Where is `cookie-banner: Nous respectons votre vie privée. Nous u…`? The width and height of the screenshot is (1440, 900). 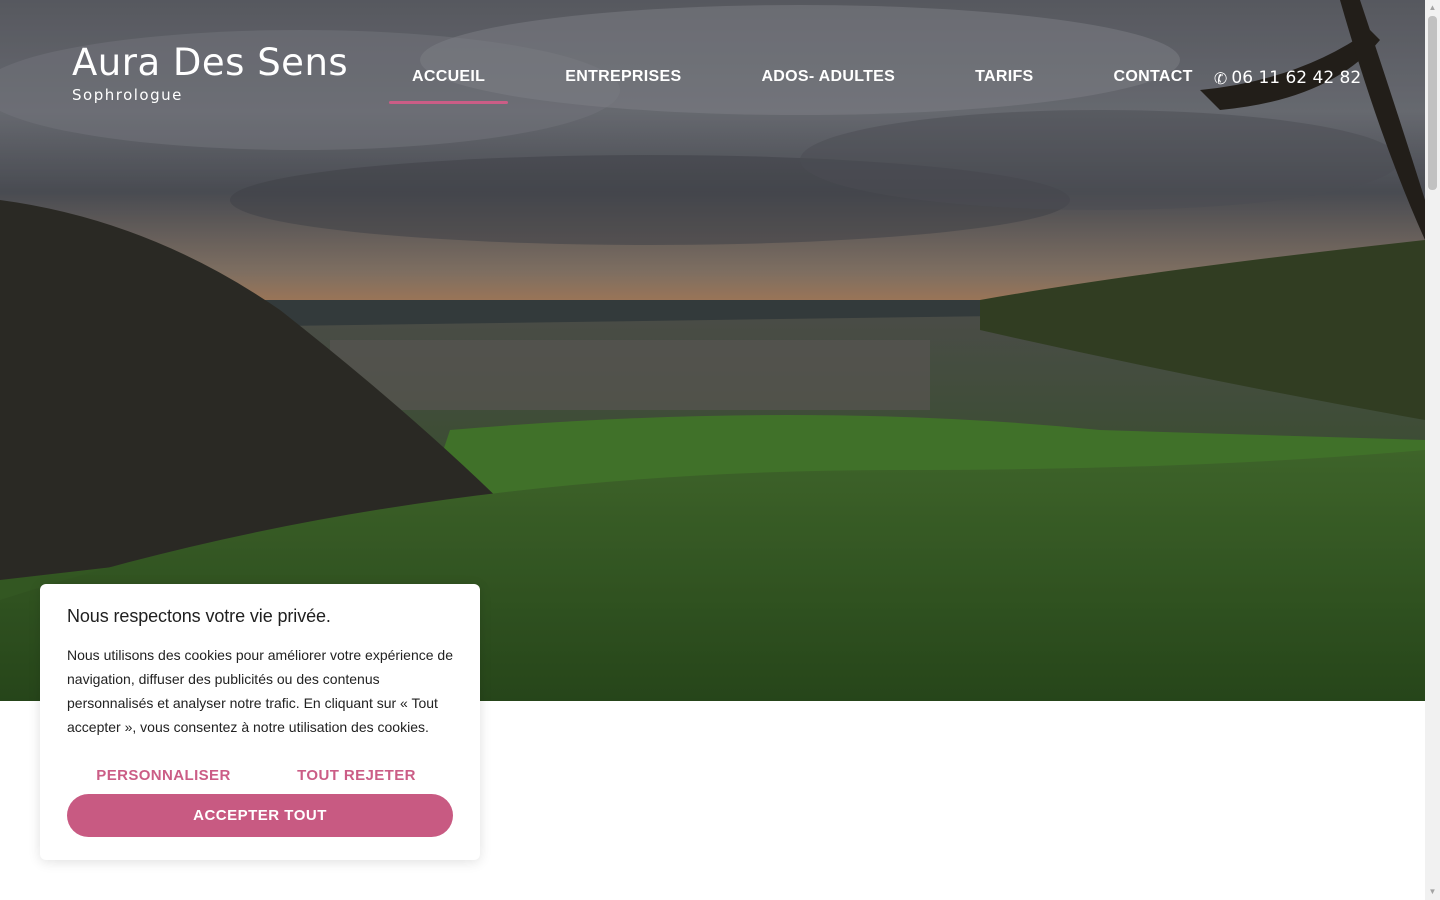
cookie-banner: Nous respectons votre vie privée. Nous u… is located at coordinates (260, 722).